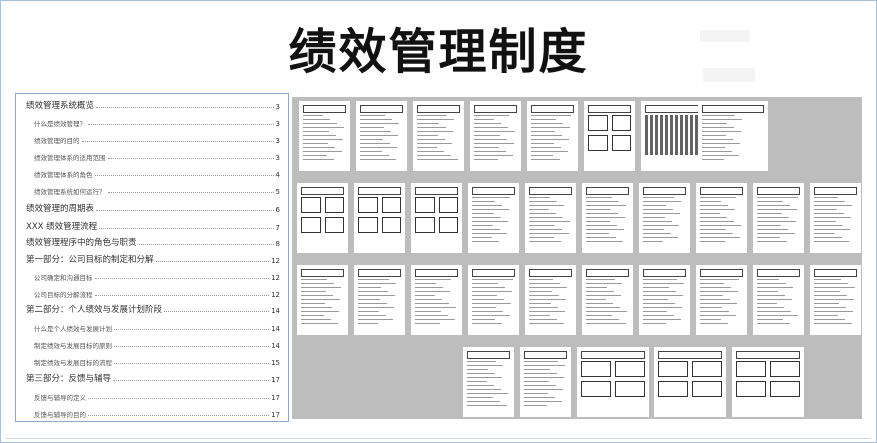  What do you see at coordinates (153, 326) in the screenshot?
I see `toc-entry: 什么是个人绩效与发展计划 14` at bounding box center [153, 326].